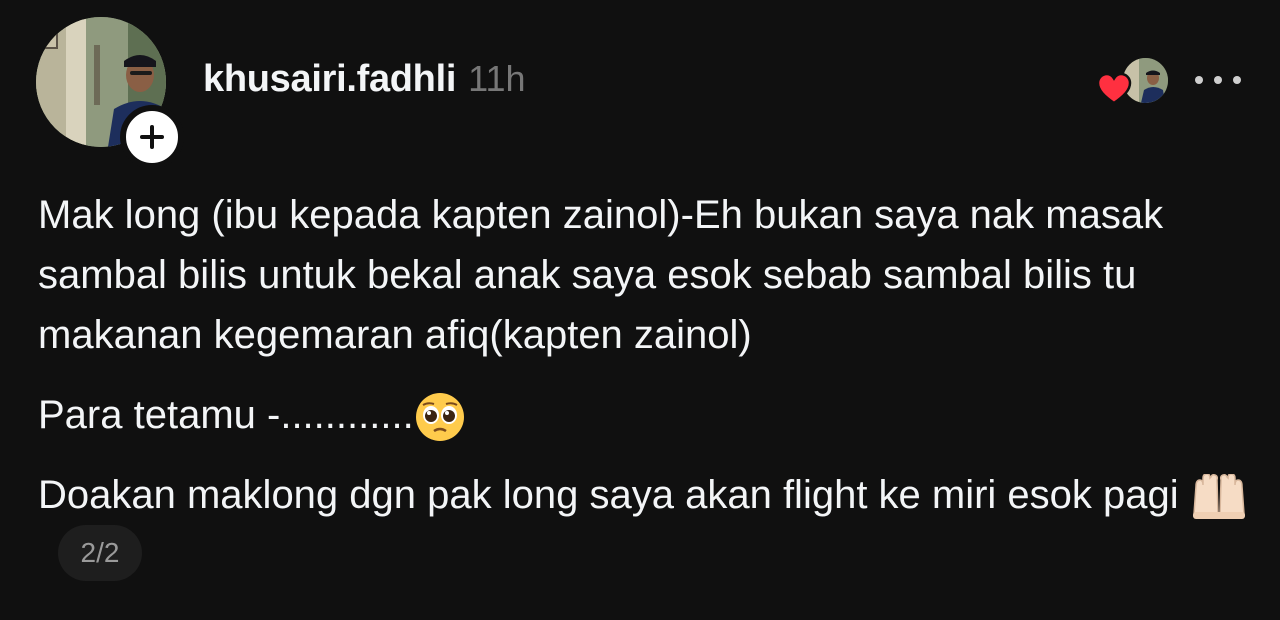 The image size is (1280, 620). I want to click on pleading-face-emoji, so click(439, 417).